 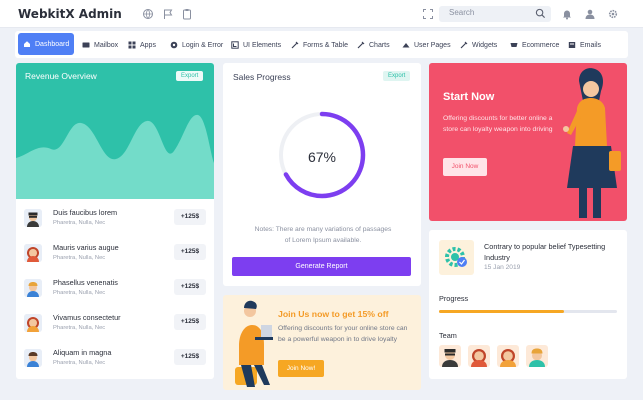 I want to click on item-name: Vivamus consectetur, so click(x=87, y=317).